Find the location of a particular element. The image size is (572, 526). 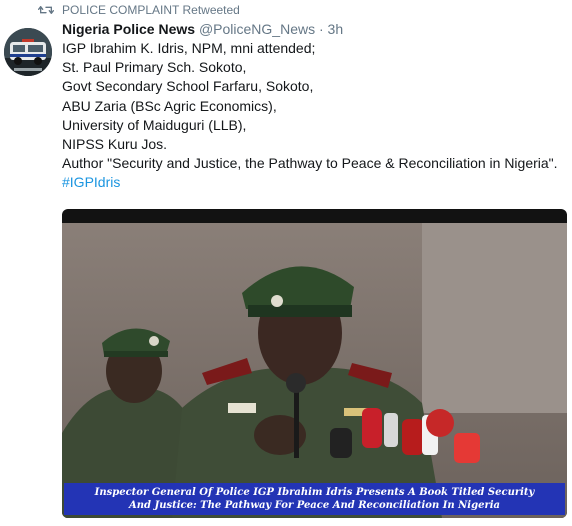

retweet-context: POLICE COMPLAINT Retweeted is located at coordinates (139, 10).